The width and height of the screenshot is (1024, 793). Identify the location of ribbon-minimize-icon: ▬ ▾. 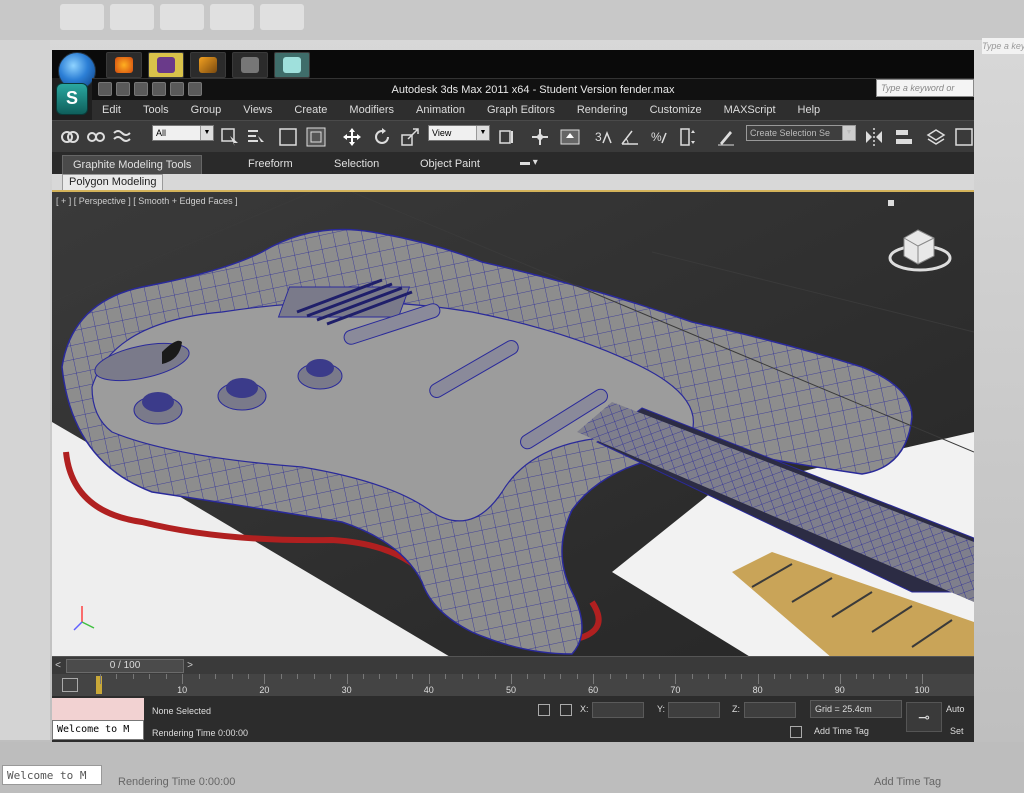
(534, 163).